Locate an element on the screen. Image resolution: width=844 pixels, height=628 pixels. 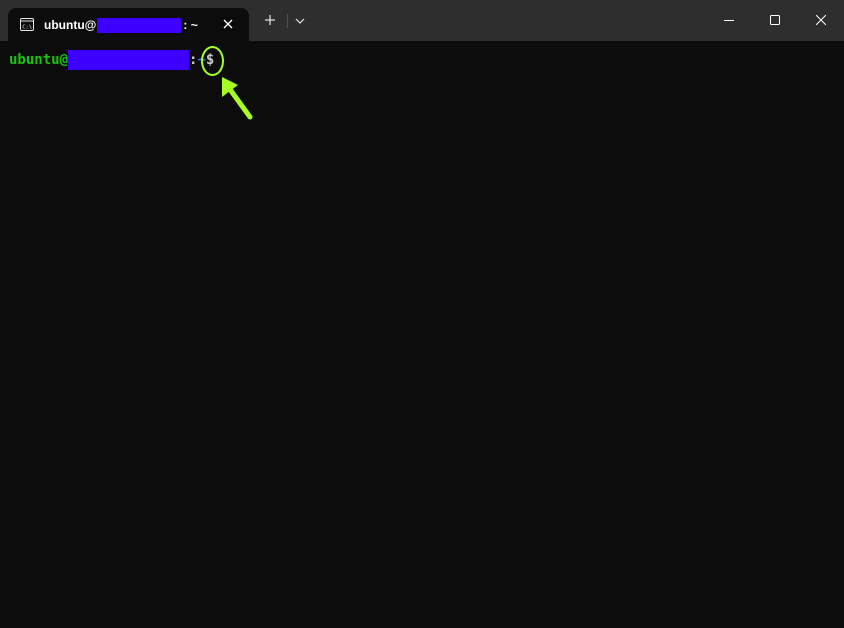
maximize-button is located at coordinates (775, 20).